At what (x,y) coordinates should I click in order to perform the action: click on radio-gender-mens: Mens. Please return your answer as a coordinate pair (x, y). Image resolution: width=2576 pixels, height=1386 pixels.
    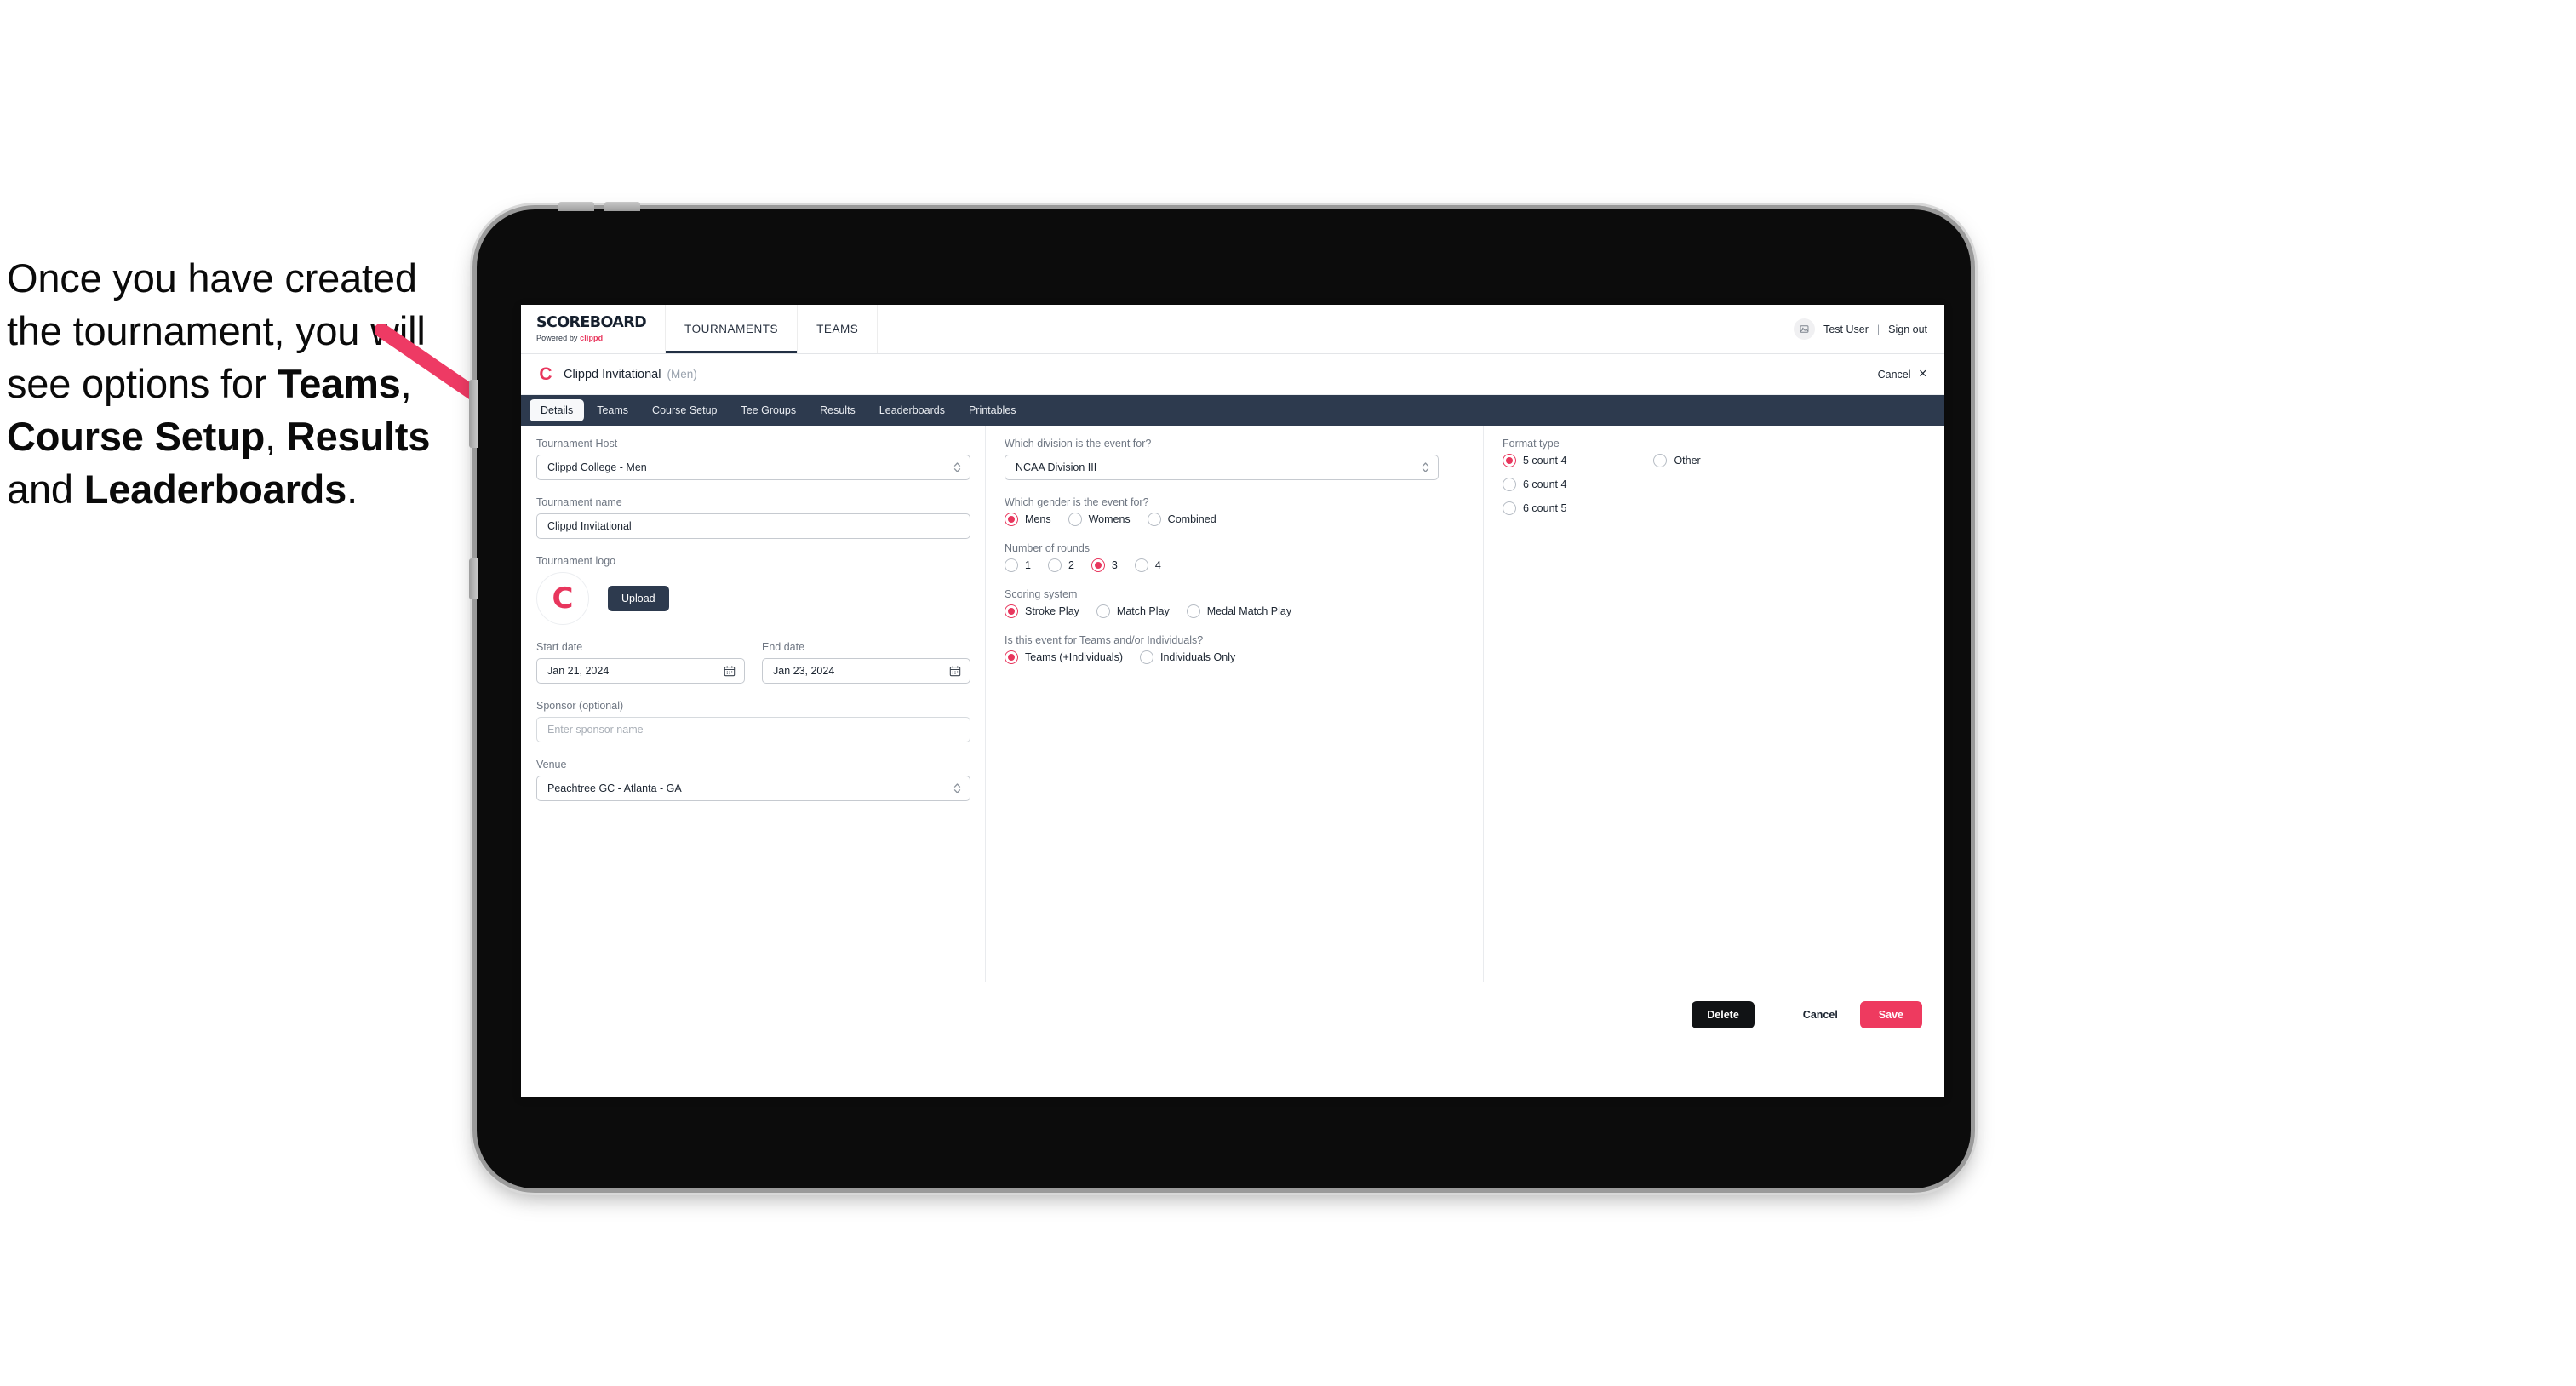
    Looking at the image, I should click on (1028, 519).